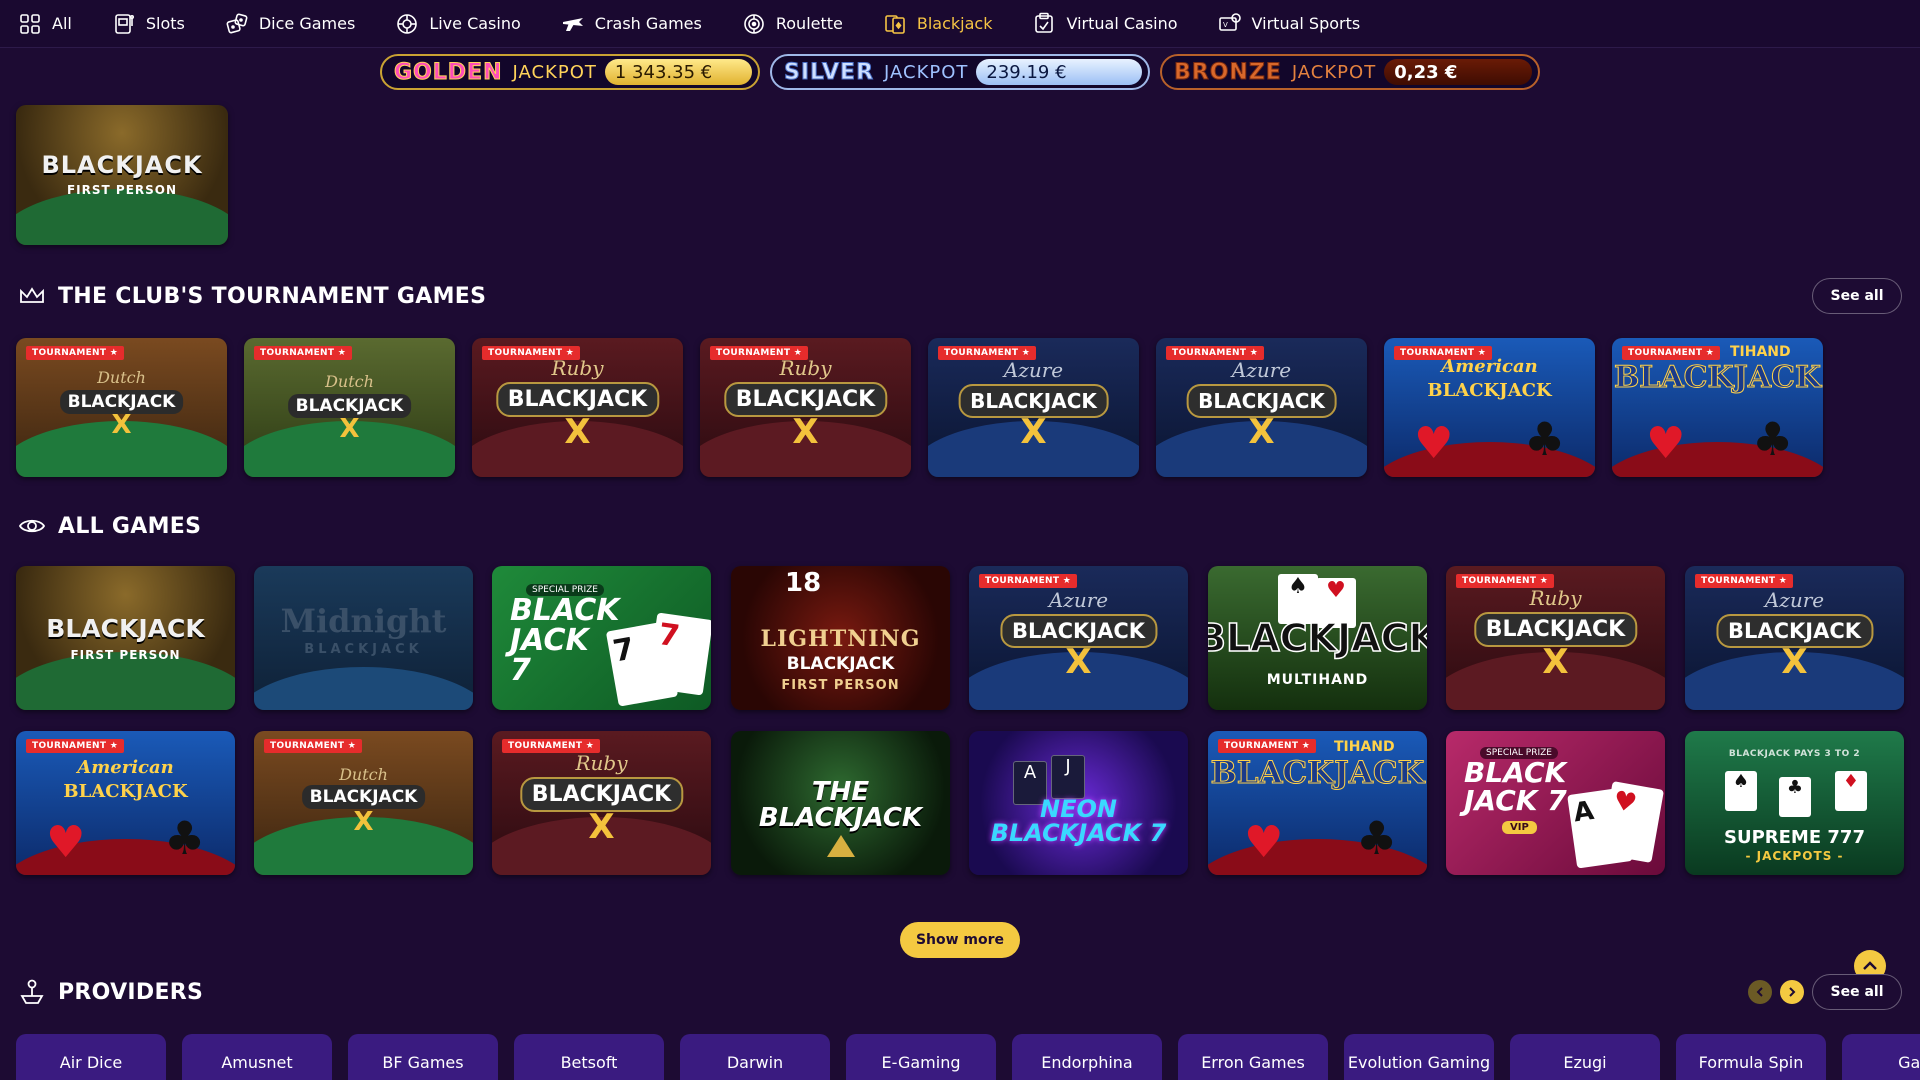  Describe the element at coordinates (1350, 72) in the screenshot. I see `bronze-jackpot: BRONZE JACKPOT 0,23 €` at that location.